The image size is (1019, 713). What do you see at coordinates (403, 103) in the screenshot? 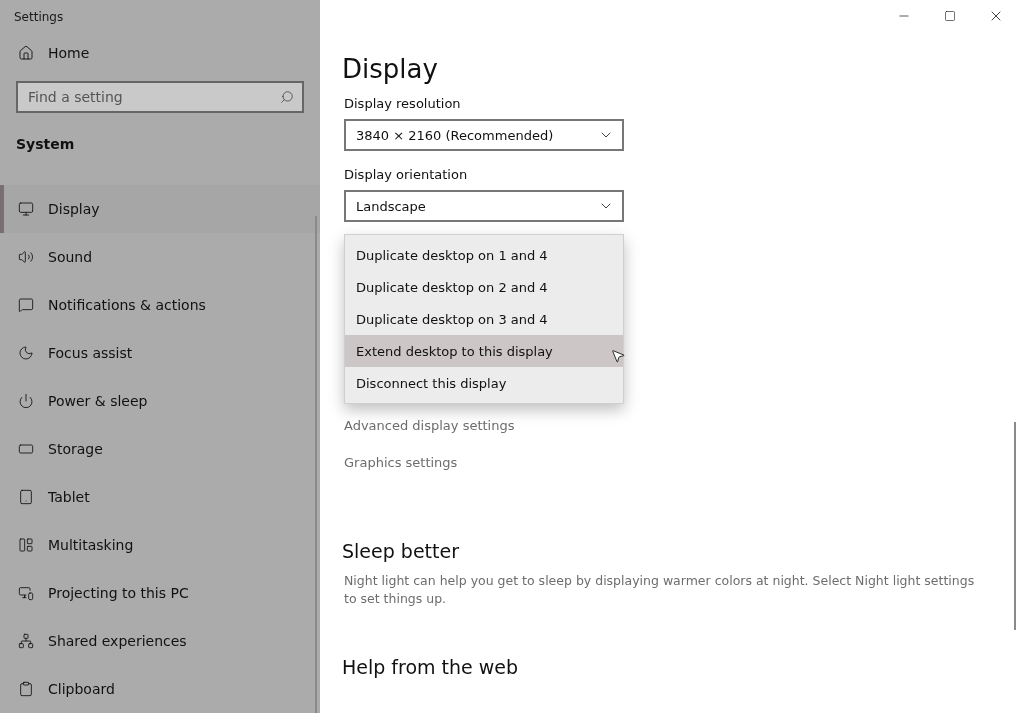
I see `field-label: Display resolution` at bounding box center [403, 103].